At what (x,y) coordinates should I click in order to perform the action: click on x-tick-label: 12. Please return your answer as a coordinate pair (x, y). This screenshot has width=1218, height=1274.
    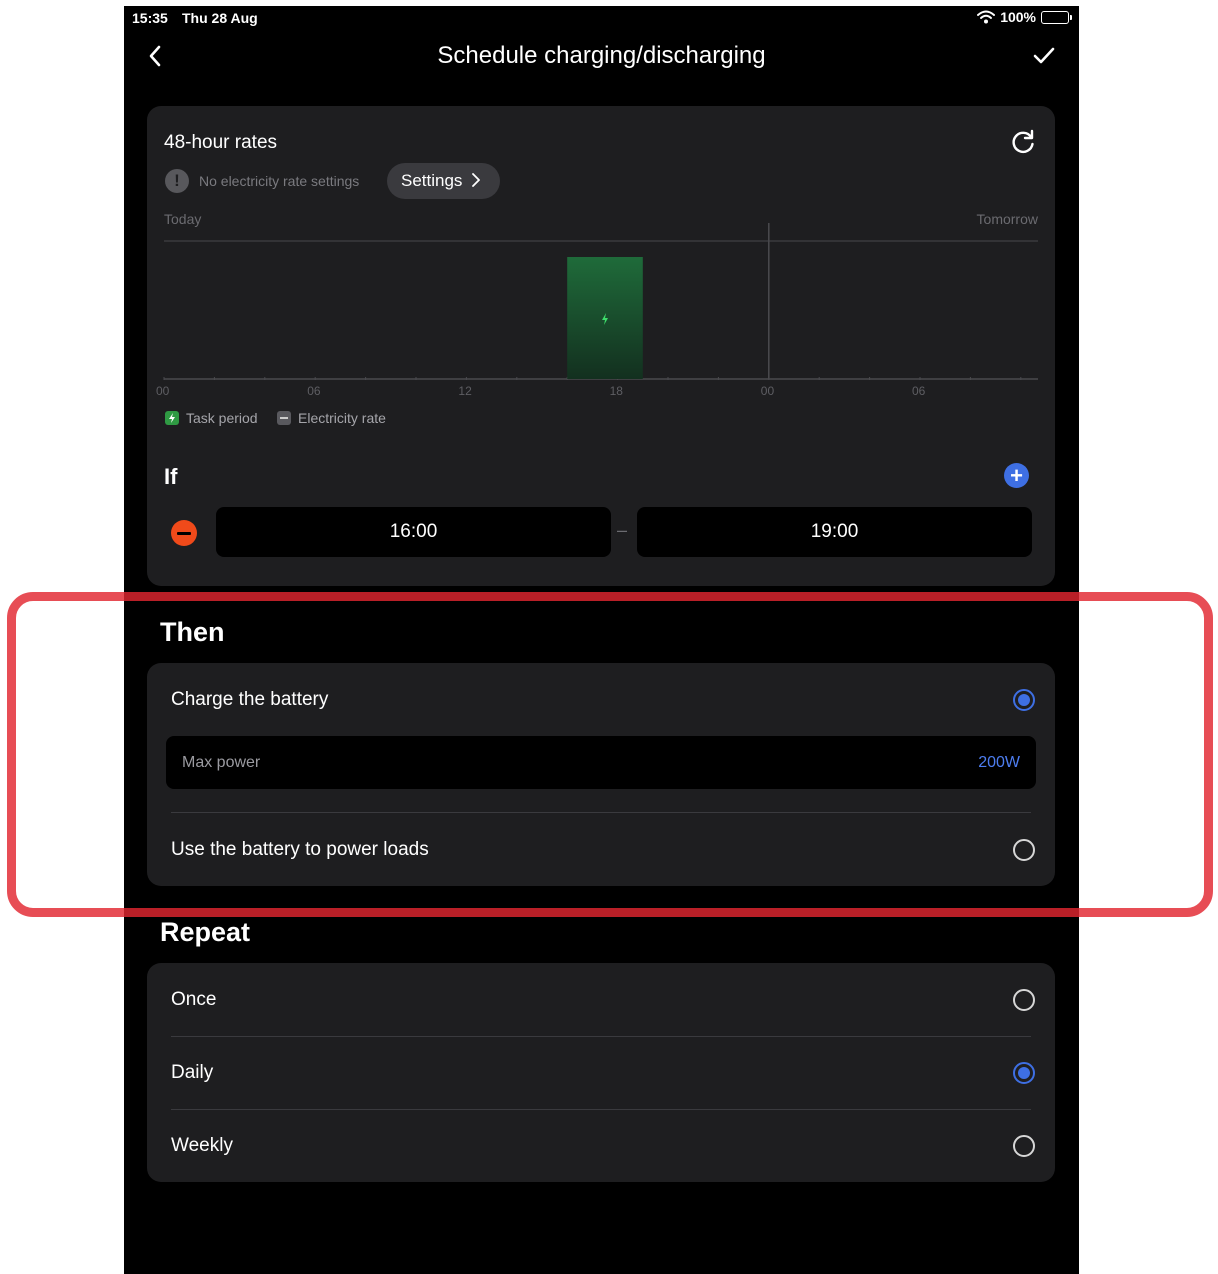
    Looking at the image, I should click on (465, 391).